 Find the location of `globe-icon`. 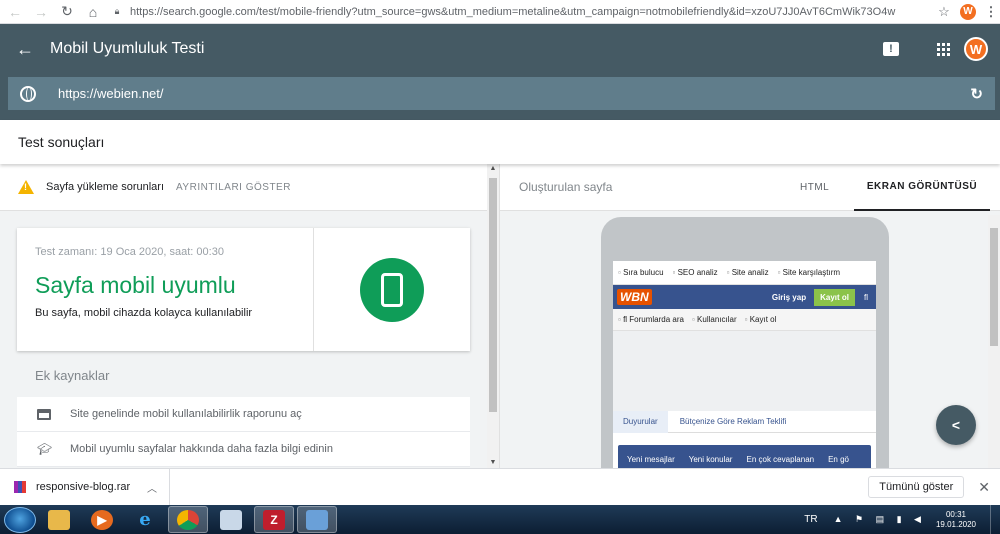

globe-icon is located at coordinates (28, 93).